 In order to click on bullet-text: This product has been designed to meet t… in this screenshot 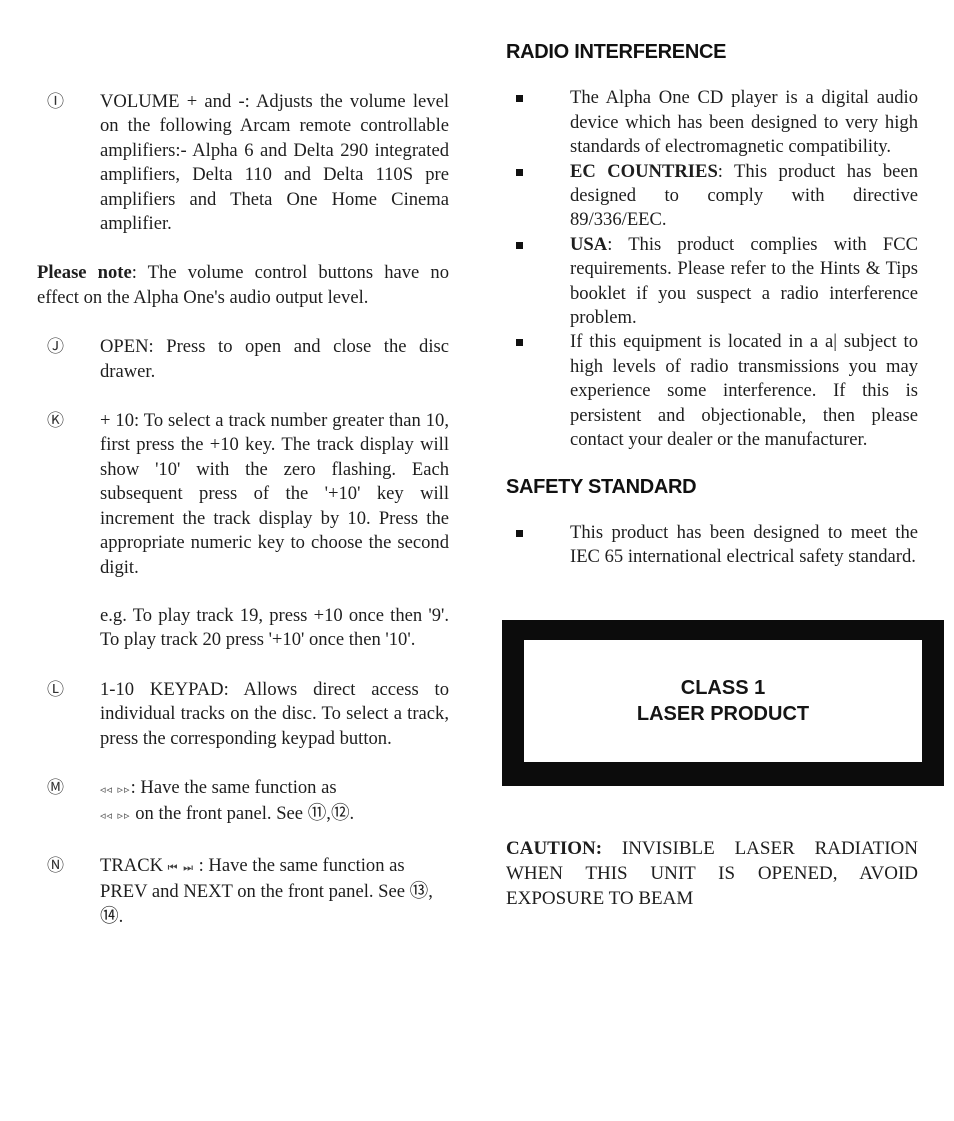, I will do `click(744, 544)`.